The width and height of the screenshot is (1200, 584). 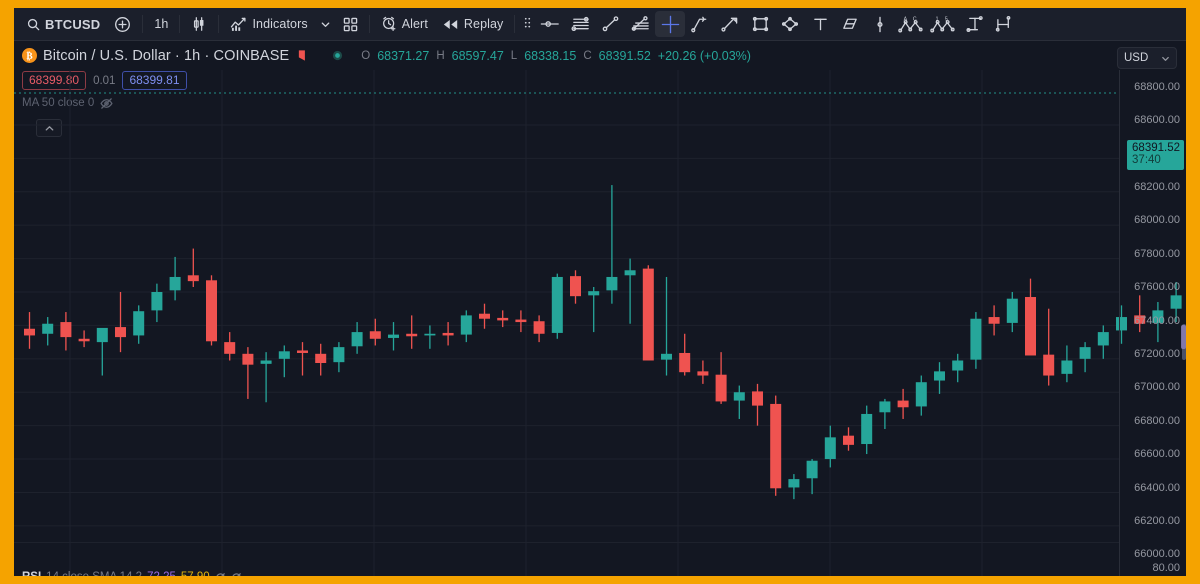 I want to click on forecast-icon, so click(x=1004, y=24).